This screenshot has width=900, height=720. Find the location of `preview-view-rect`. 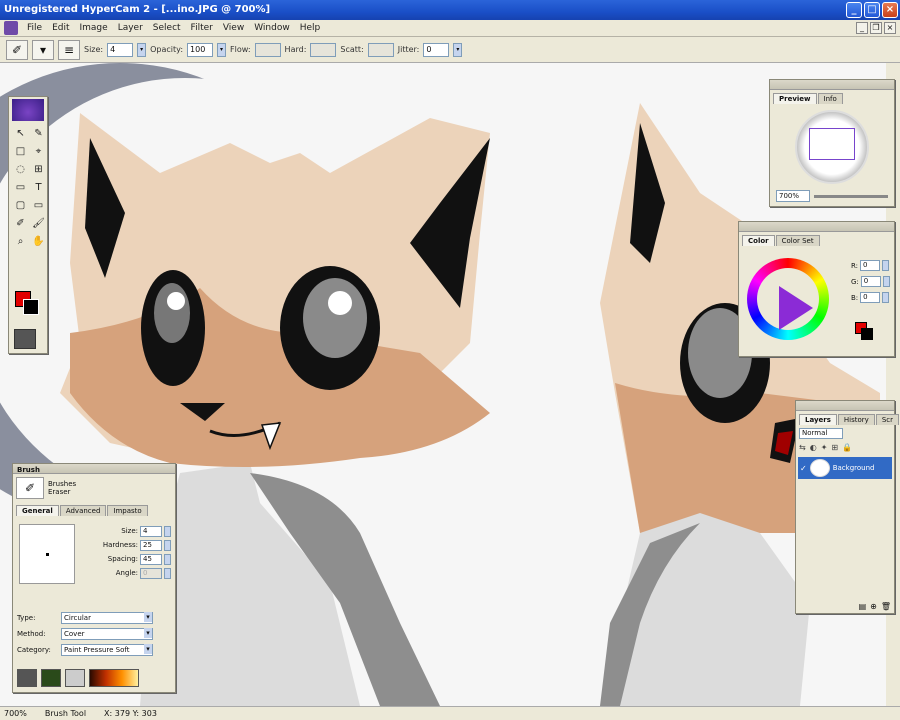

preview-view-rect is located at coordinates (832, 144).